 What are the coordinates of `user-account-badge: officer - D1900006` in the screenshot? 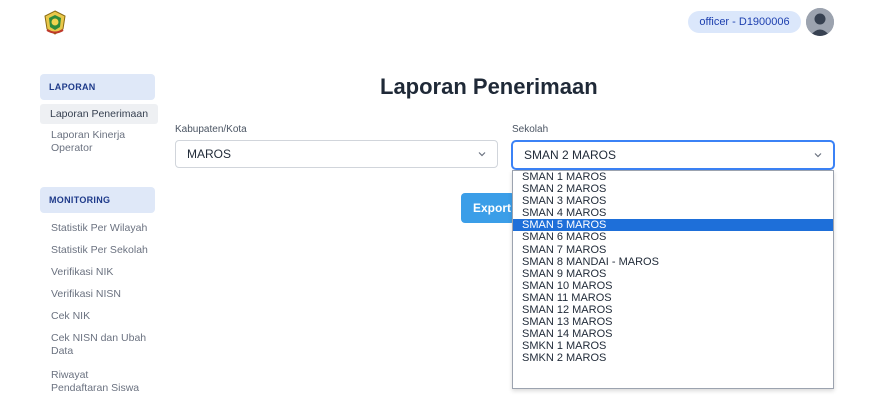 It's located at (744, 22).